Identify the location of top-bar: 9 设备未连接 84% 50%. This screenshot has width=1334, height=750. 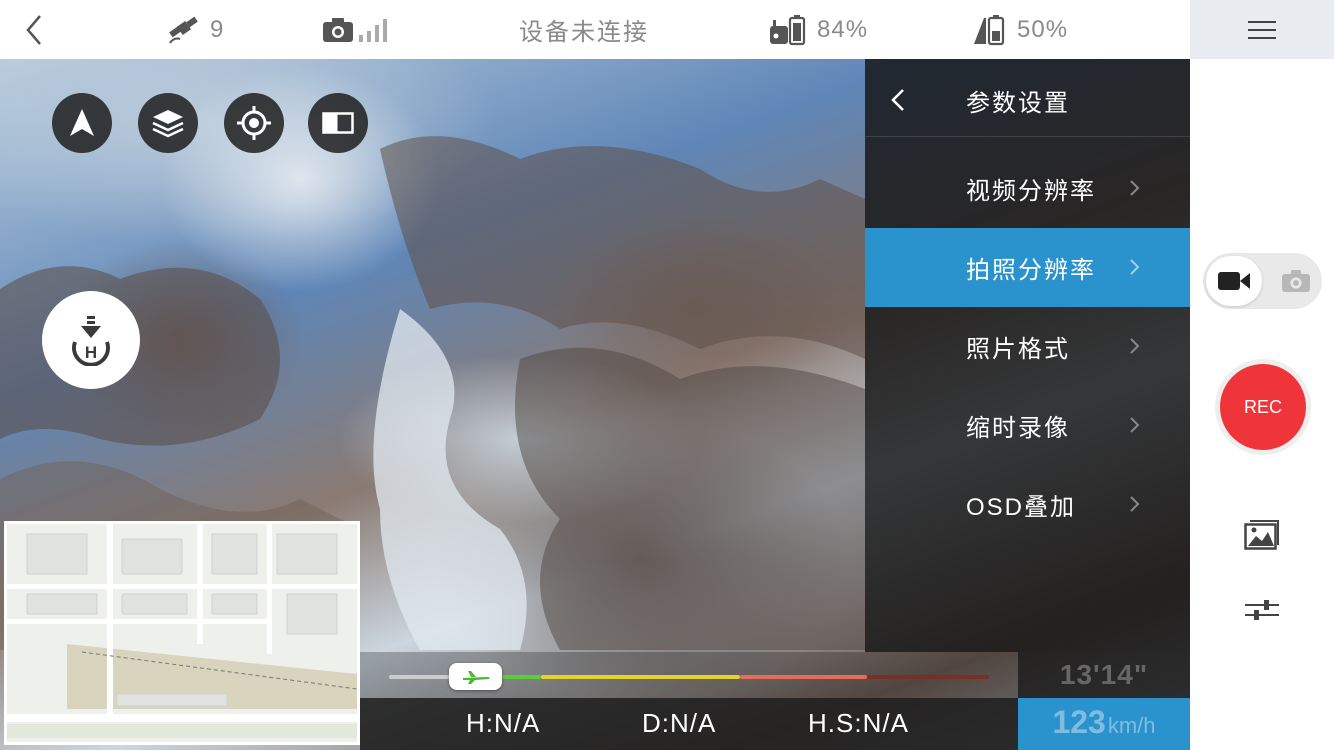
(595, 29).